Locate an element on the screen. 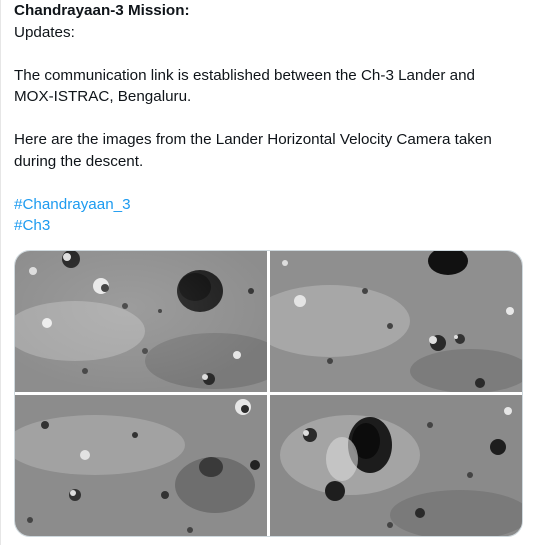 The height and width of the screenshot is (545, 539). post-paragraph-1-line-2: MOX-ISTRAC, Bengaluru. is located at coordinates (103, 96).